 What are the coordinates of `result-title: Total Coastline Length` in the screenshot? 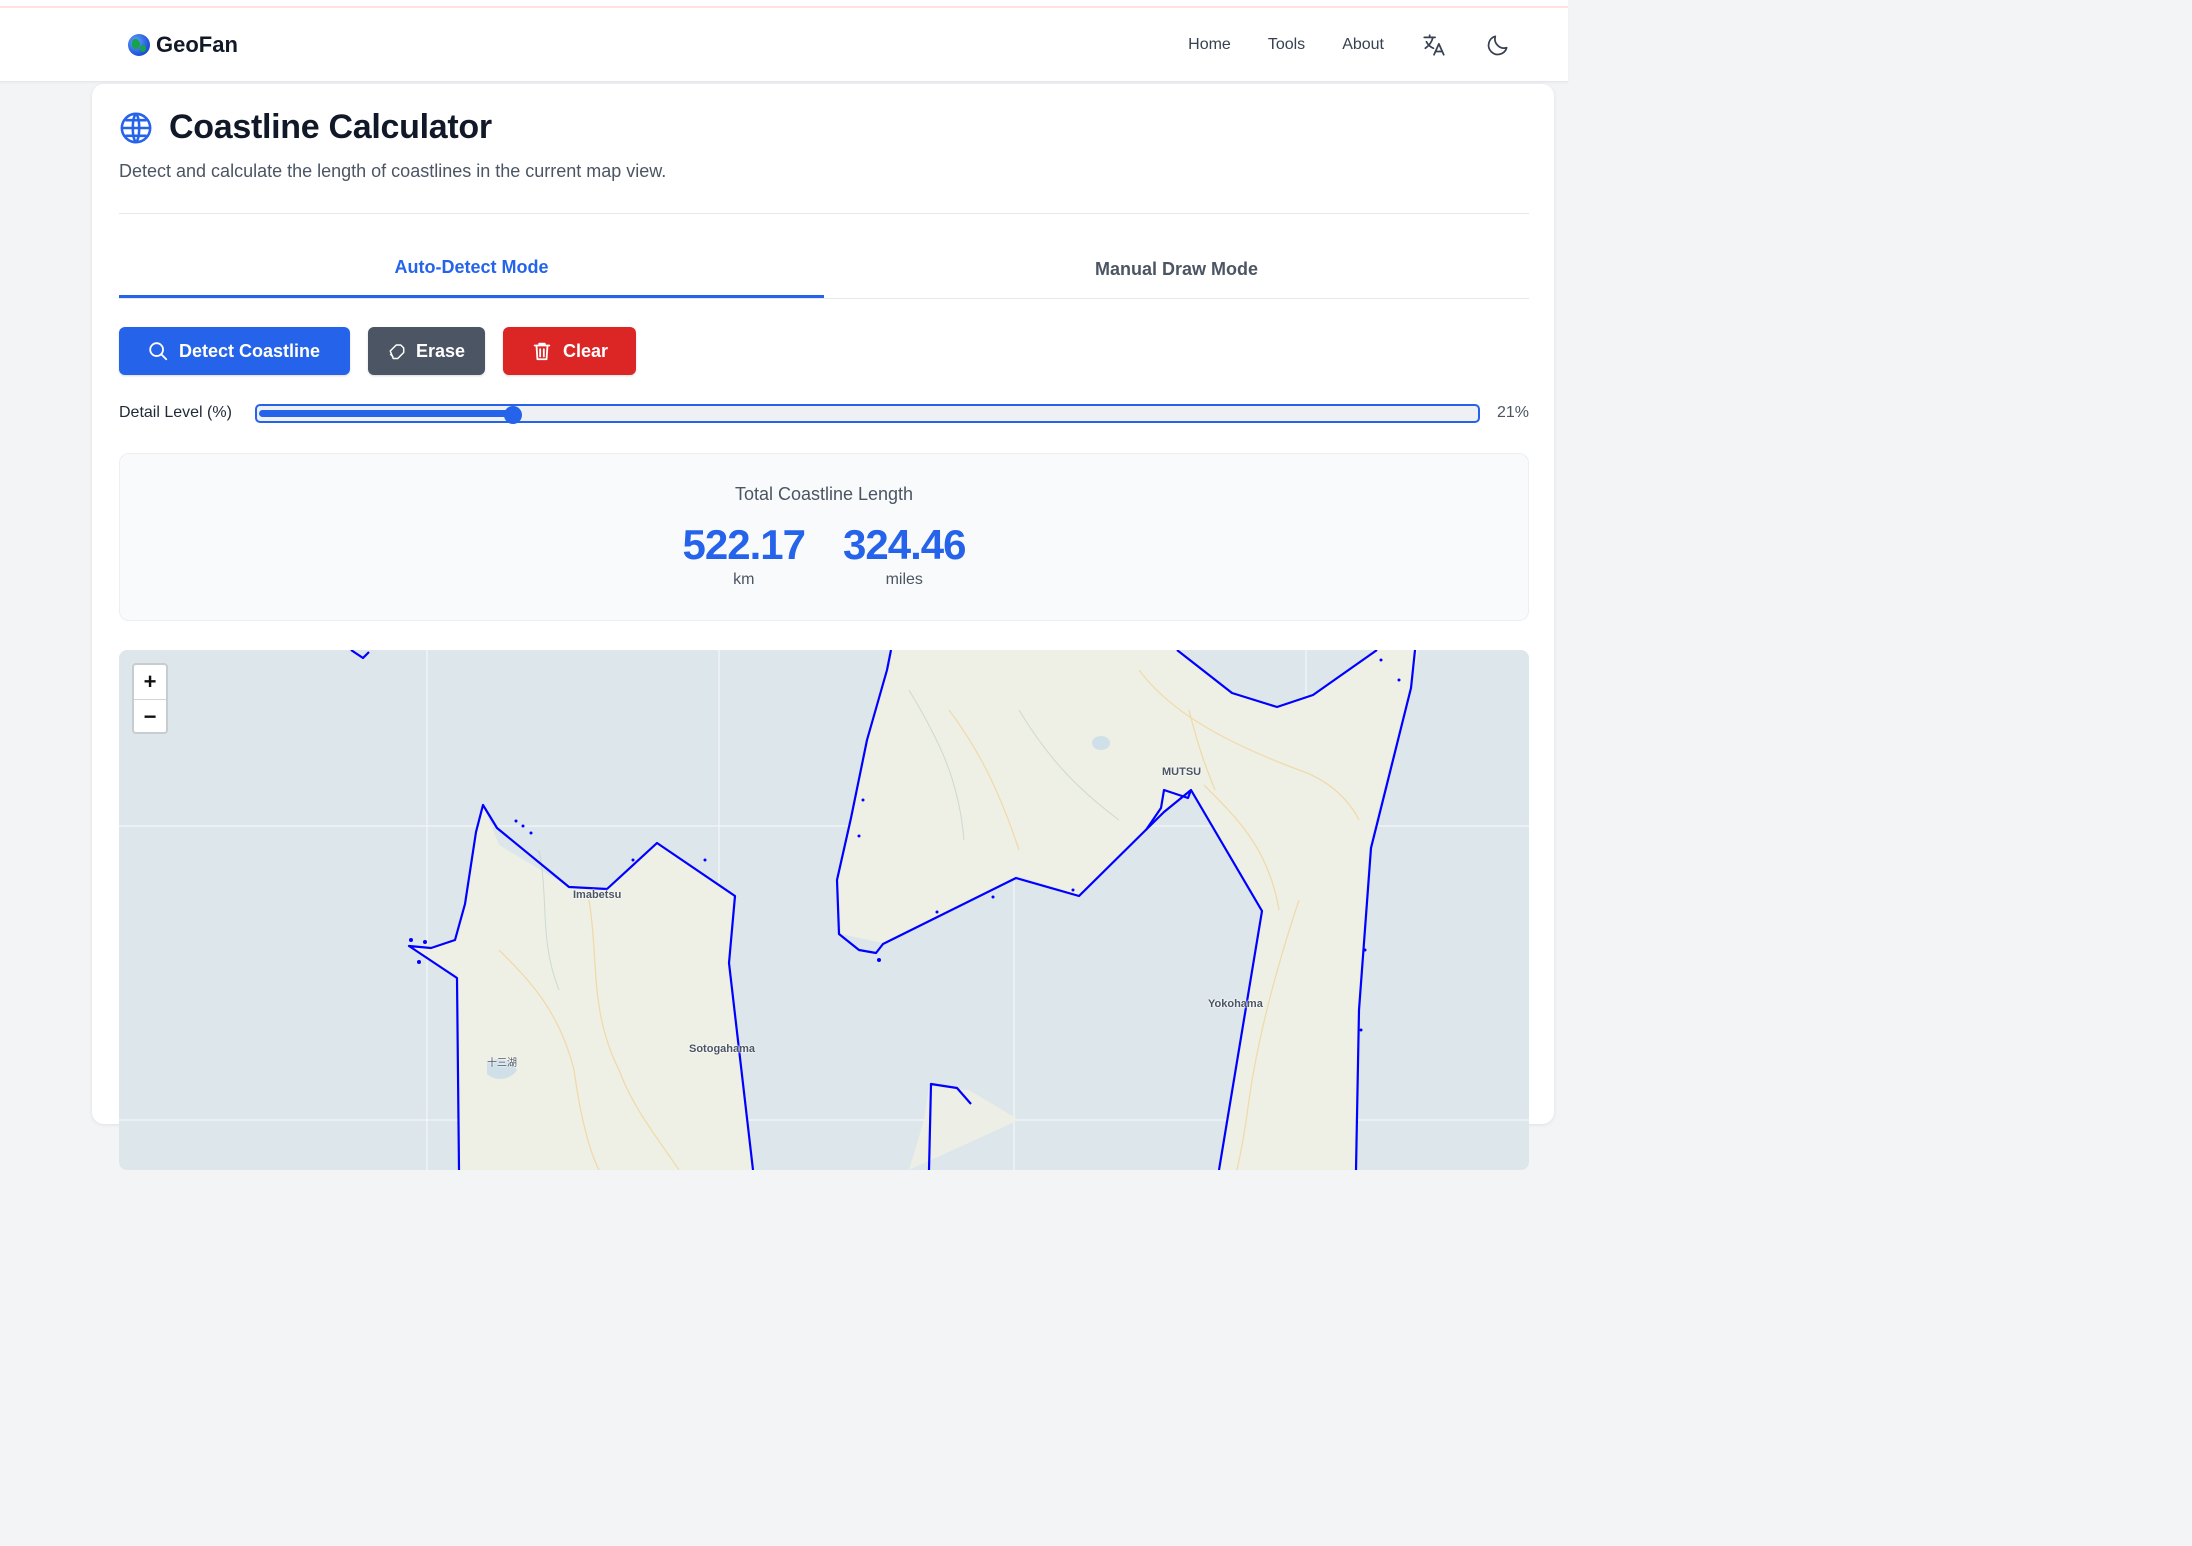 It's located at (824, 494).